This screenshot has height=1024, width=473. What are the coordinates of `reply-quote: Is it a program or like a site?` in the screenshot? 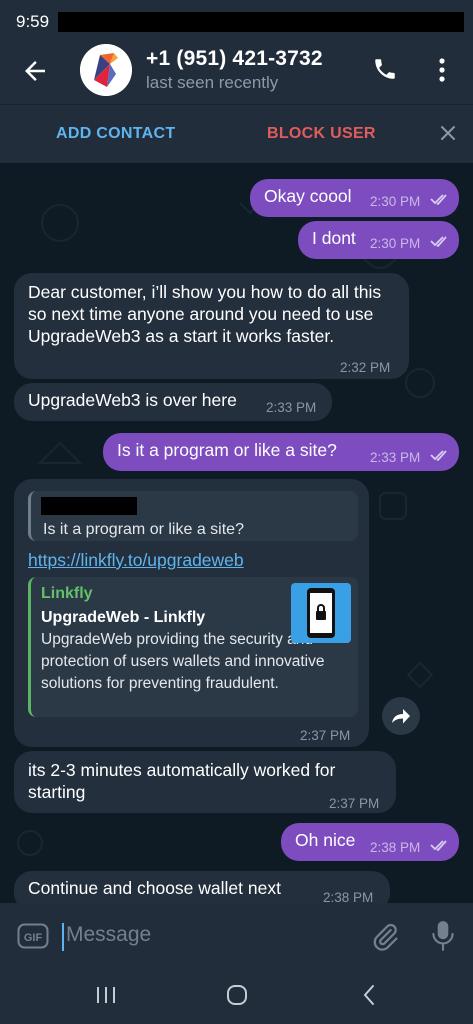 It's located at (193, 516).